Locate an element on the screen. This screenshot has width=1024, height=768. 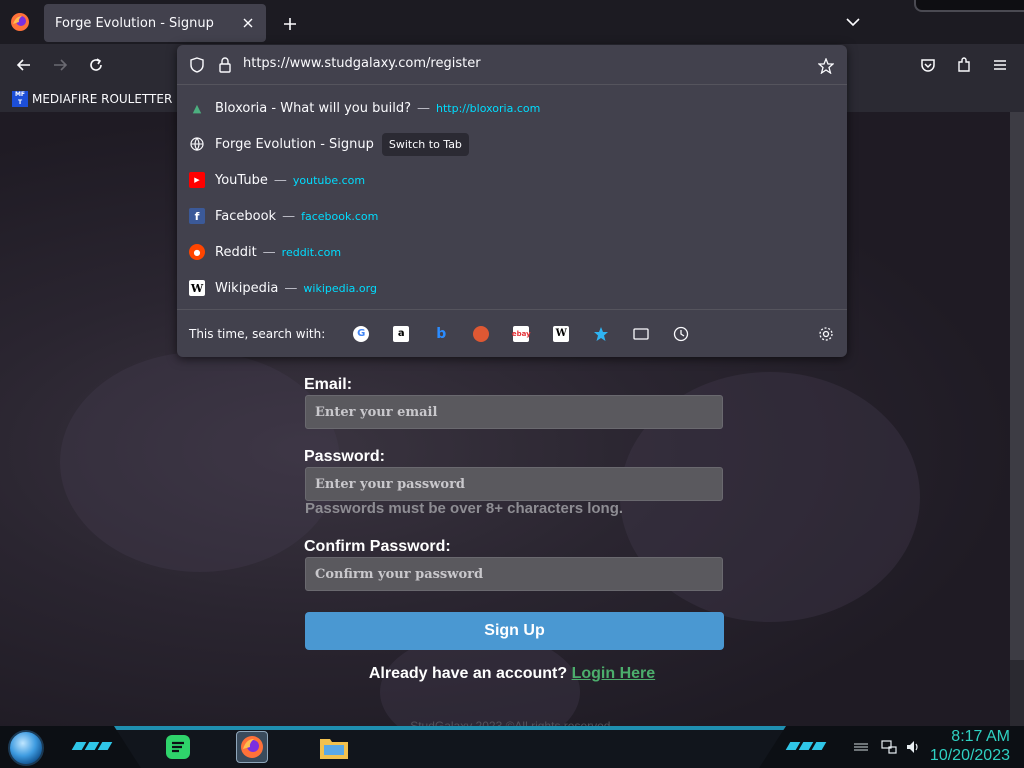
tab-strip: Forge Evolution - Signup is located at coordinates (512, 22).